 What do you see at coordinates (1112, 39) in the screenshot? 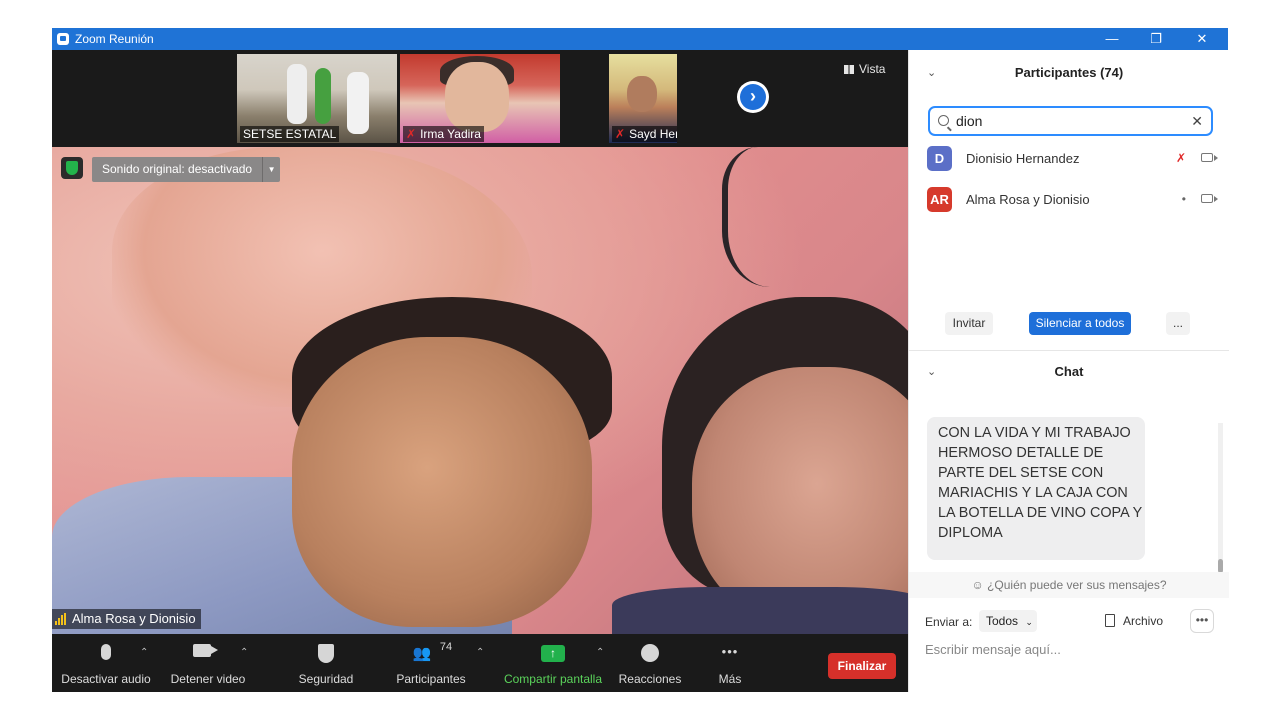
I see `minimize-button: —` at bounding box center [1112, 39].